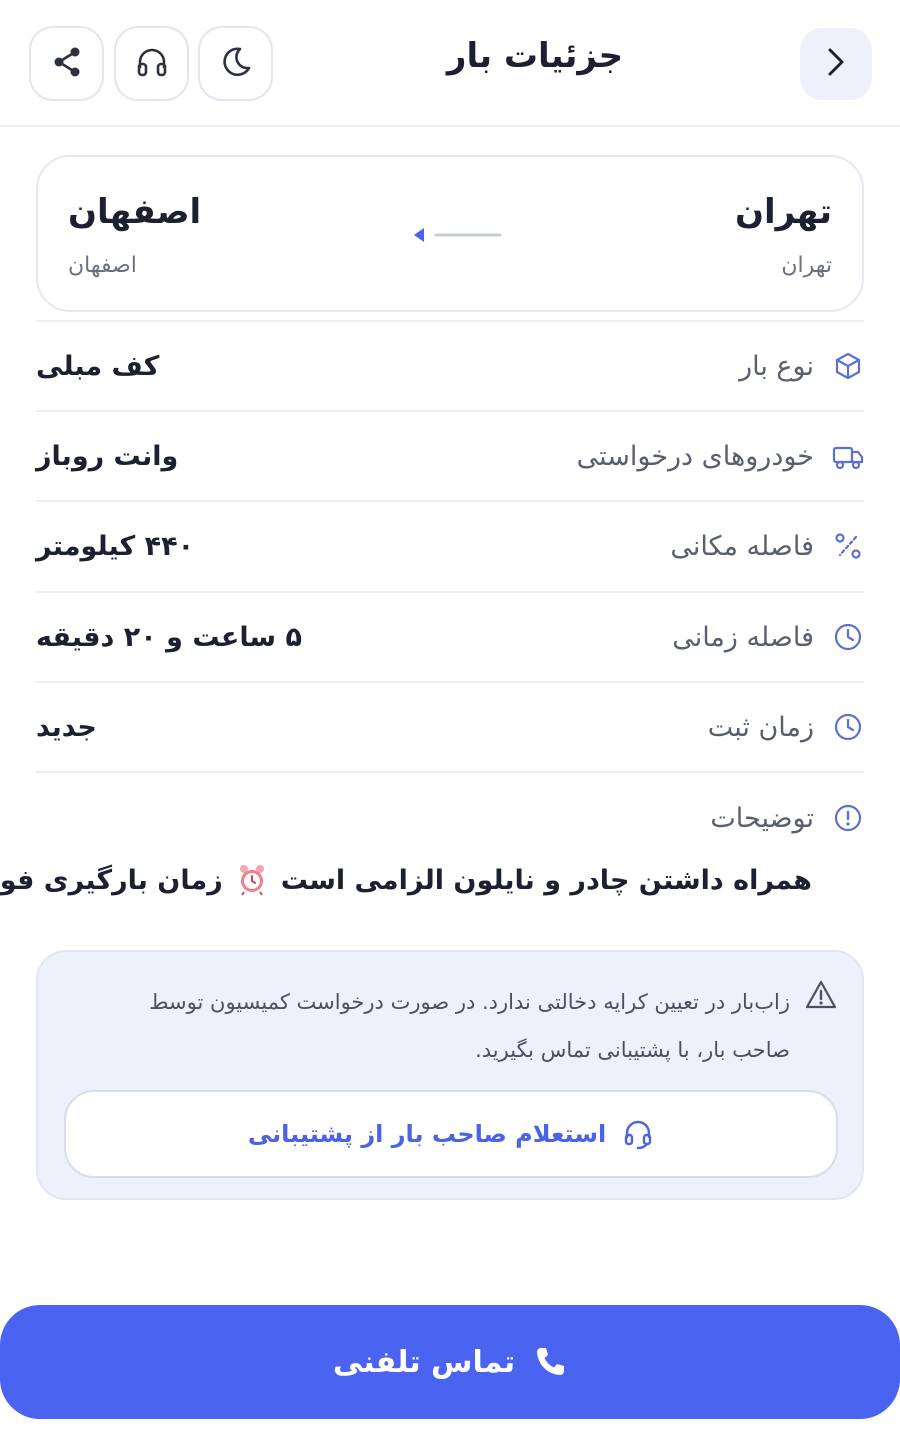 This screenshot has width=900, height=1446. I want to click on dark-mode-button, so click(235, 63).